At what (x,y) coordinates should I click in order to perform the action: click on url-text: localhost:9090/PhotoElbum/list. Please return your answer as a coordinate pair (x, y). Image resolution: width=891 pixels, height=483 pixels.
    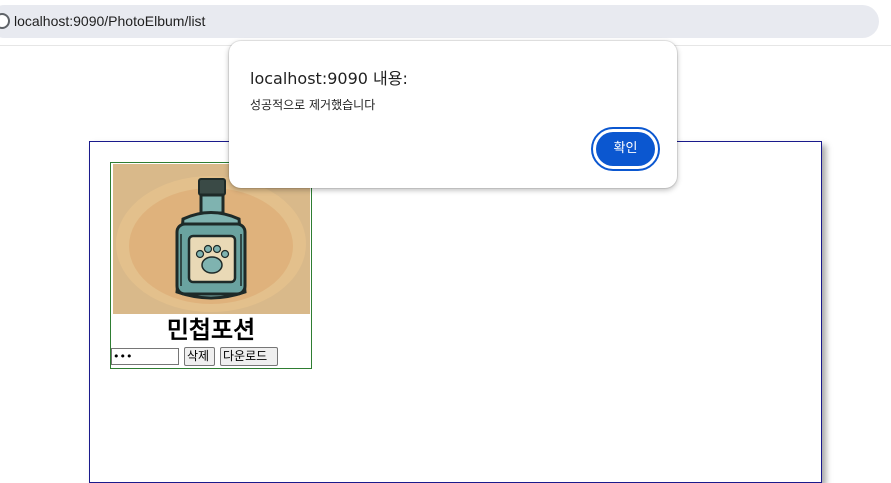
    Looking at the image, I should click on (109, 21).